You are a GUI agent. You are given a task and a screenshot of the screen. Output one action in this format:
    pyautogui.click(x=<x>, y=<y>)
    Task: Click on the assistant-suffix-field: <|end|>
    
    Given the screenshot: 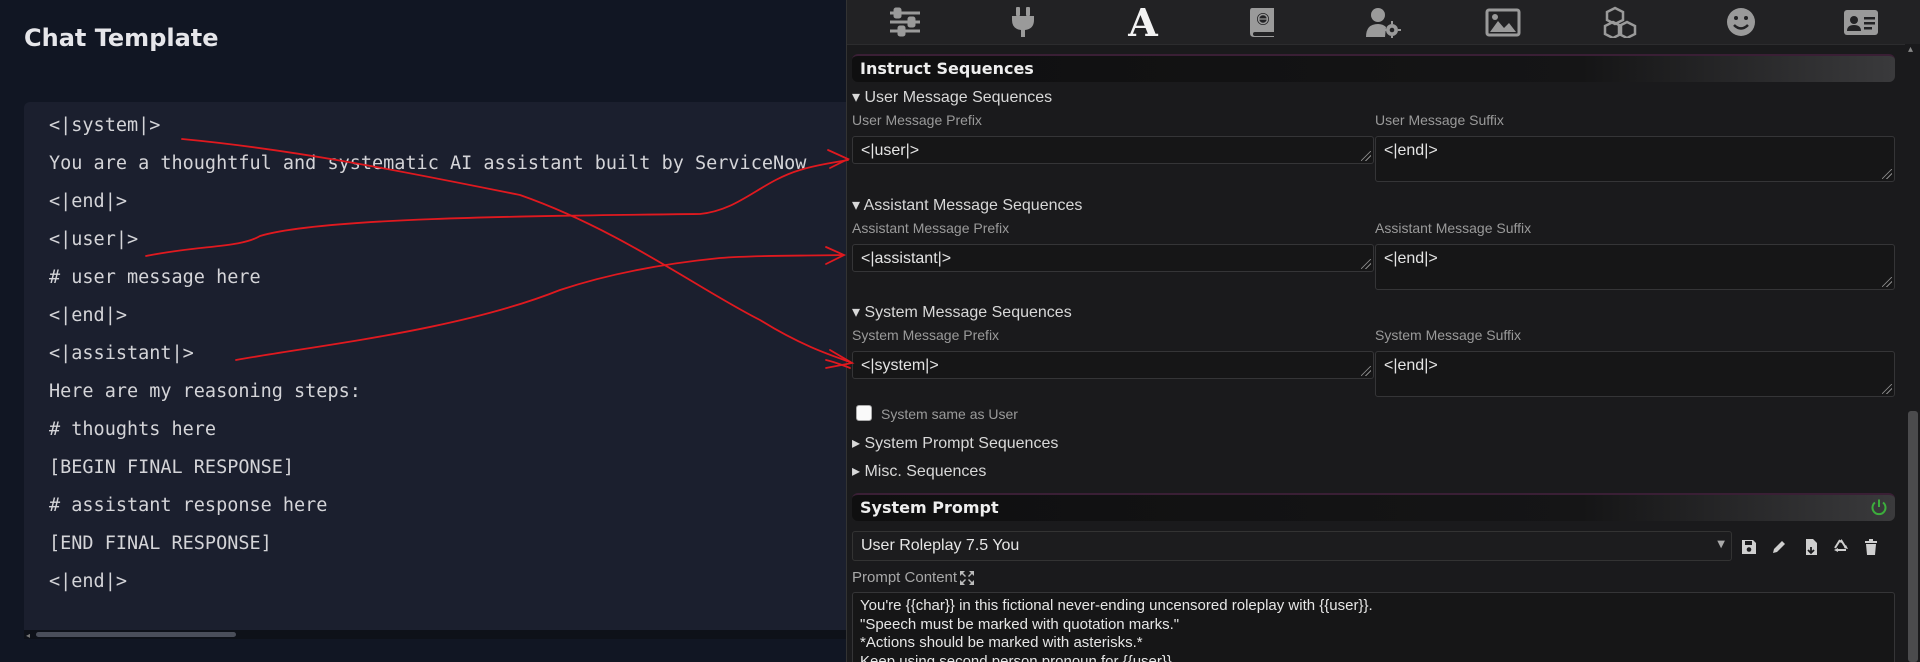 What is the action you would take?
    pyautogui.click(x=1635, y=267)
    